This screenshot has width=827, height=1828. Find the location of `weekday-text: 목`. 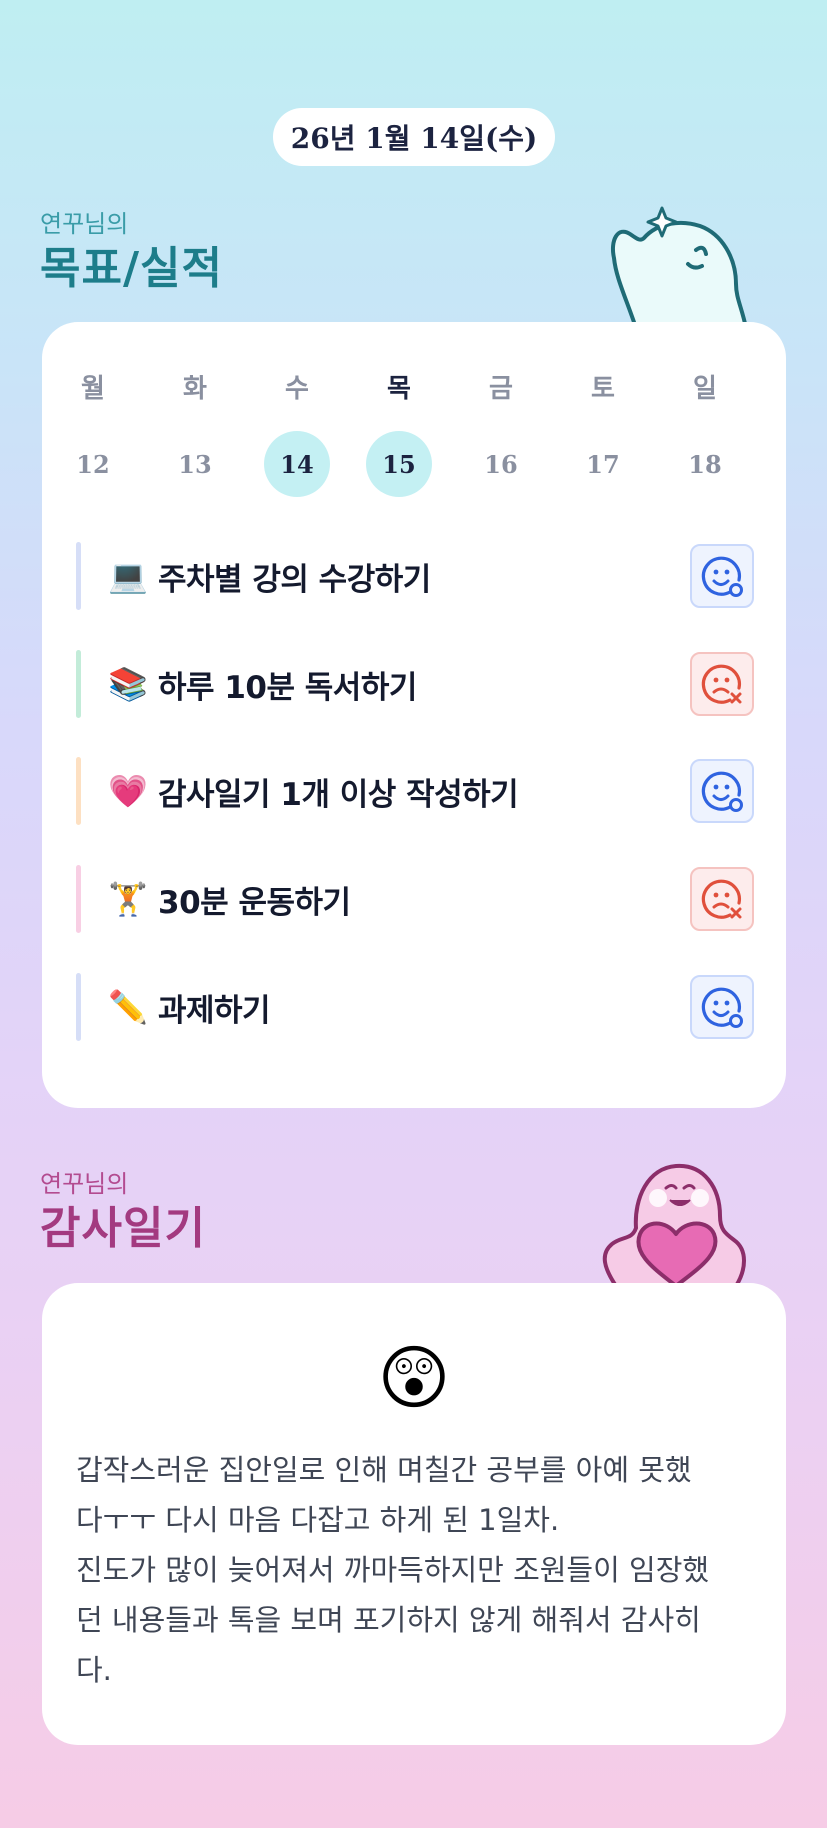

weekday-text: 목 is located at coordinates (399, 388).